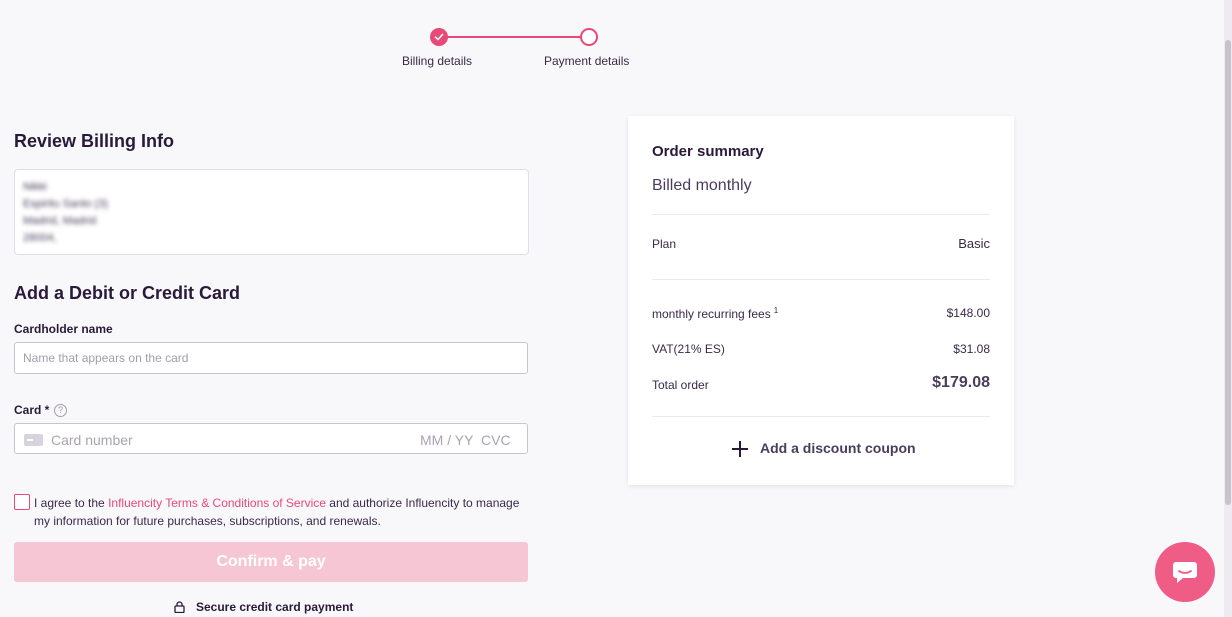  Describe the element at coordinates (33, 440) in the screenshot. I see `card-icon` at that location.